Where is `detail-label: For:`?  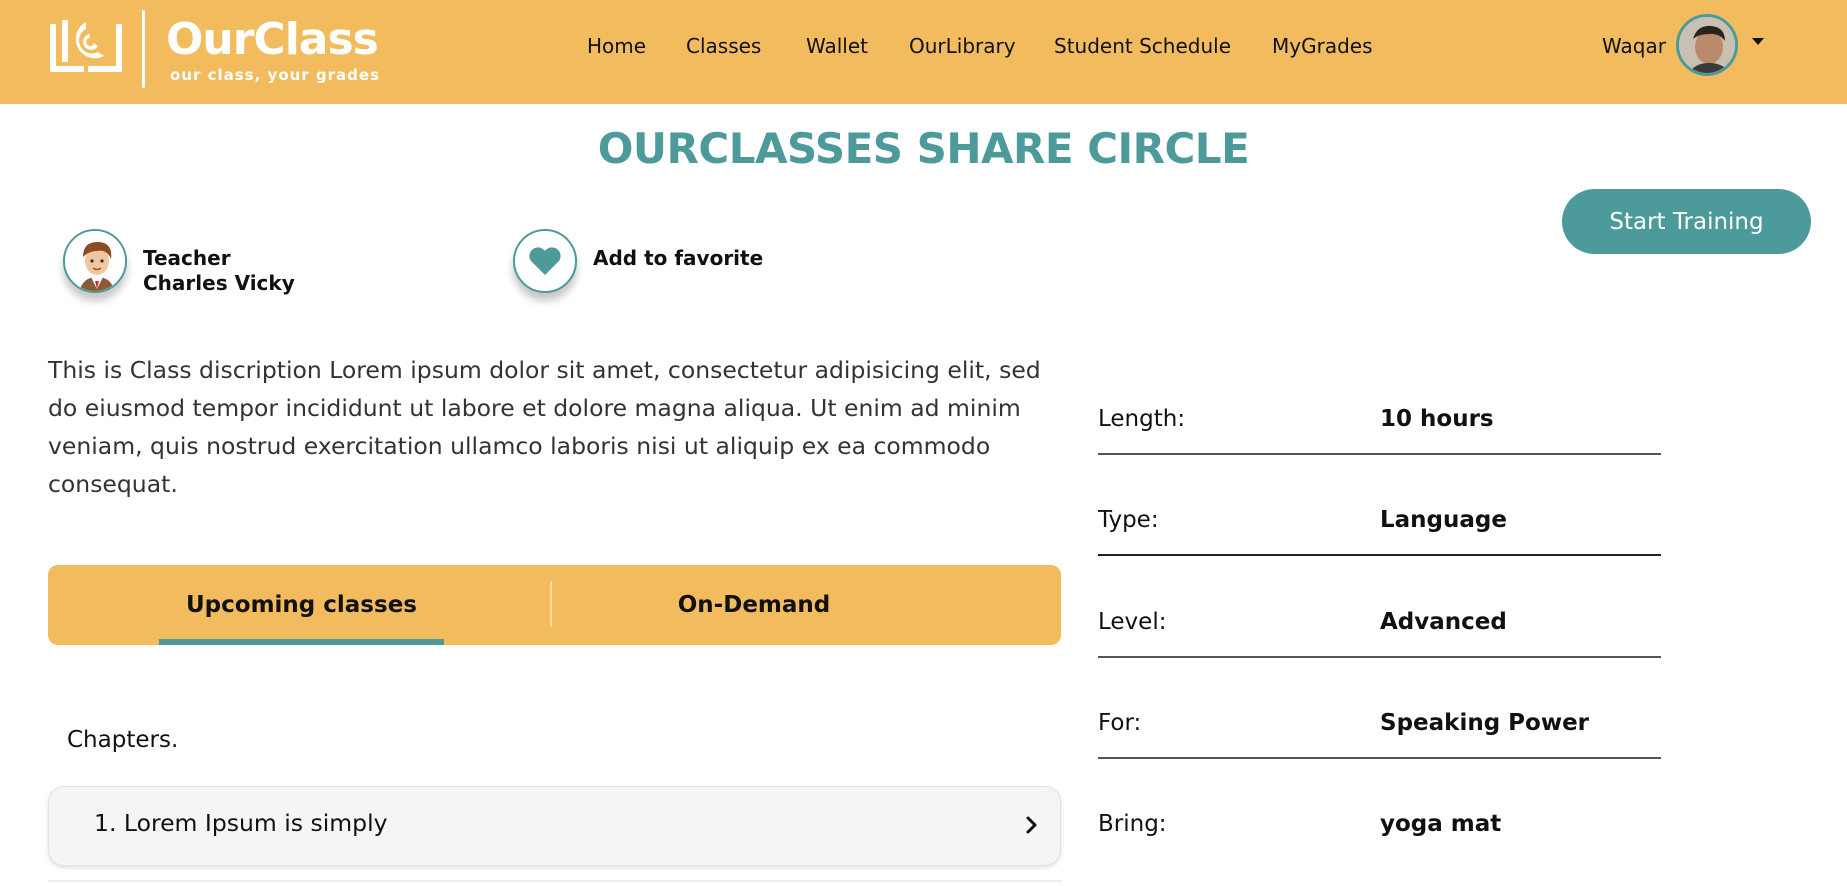 detail-label: For: is located at coordinates (1120, 723).